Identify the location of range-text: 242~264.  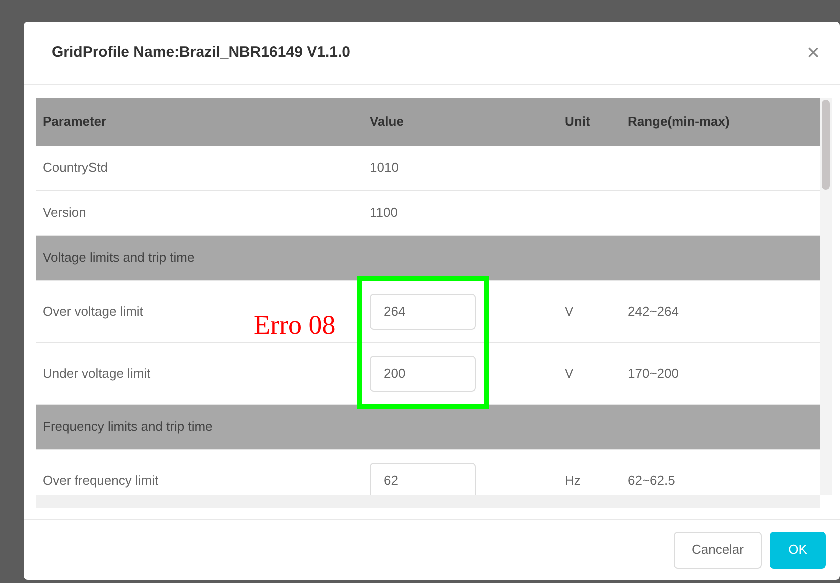
(653, 311).